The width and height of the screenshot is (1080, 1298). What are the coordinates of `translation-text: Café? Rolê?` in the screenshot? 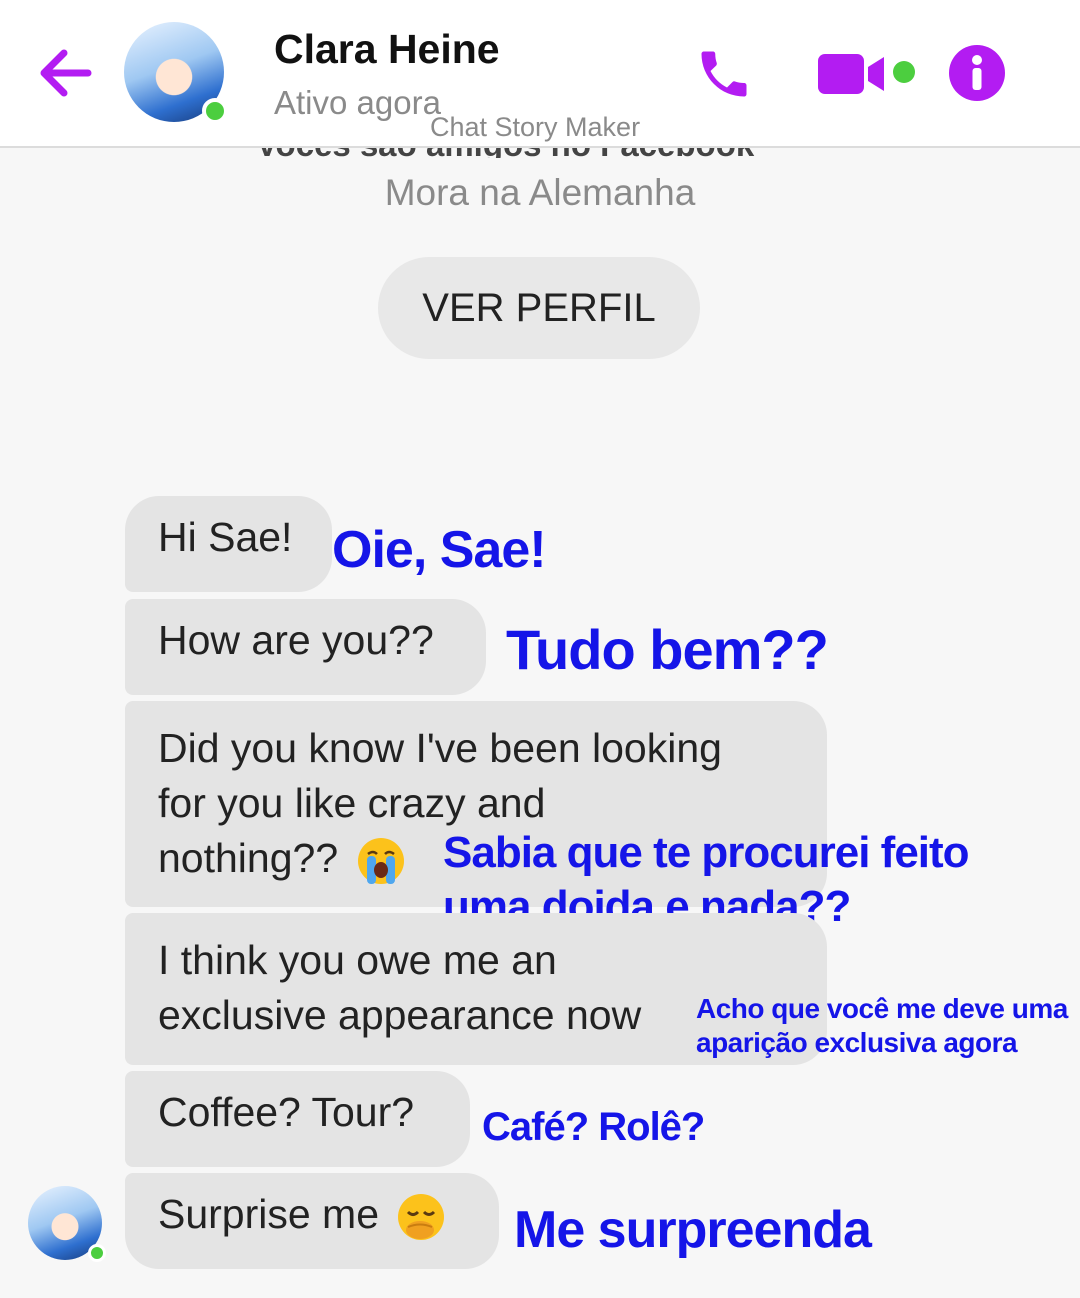 It's located at (593, 1127).